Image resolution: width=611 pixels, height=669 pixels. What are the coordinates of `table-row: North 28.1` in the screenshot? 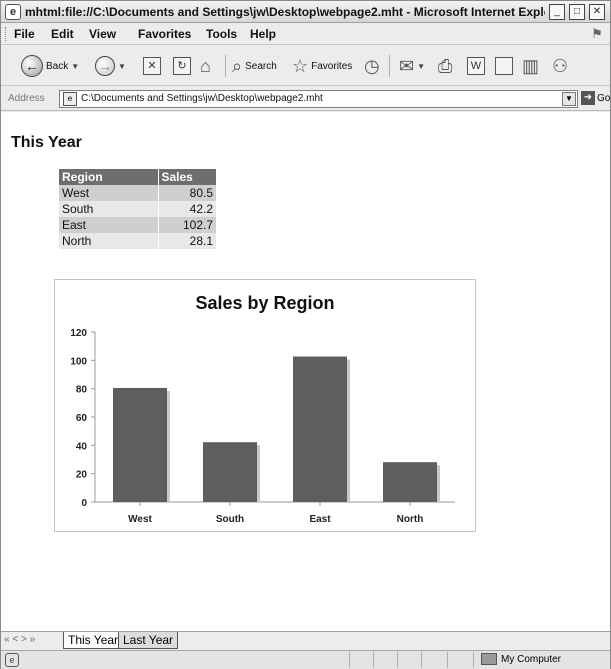 It's located at (137, 241).